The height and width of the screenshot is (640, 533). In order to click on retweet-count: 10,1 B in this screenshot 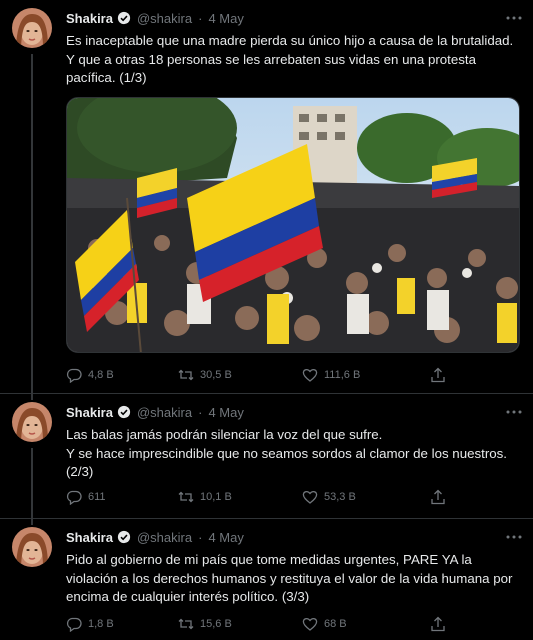, I will do `click(216, 497)`.